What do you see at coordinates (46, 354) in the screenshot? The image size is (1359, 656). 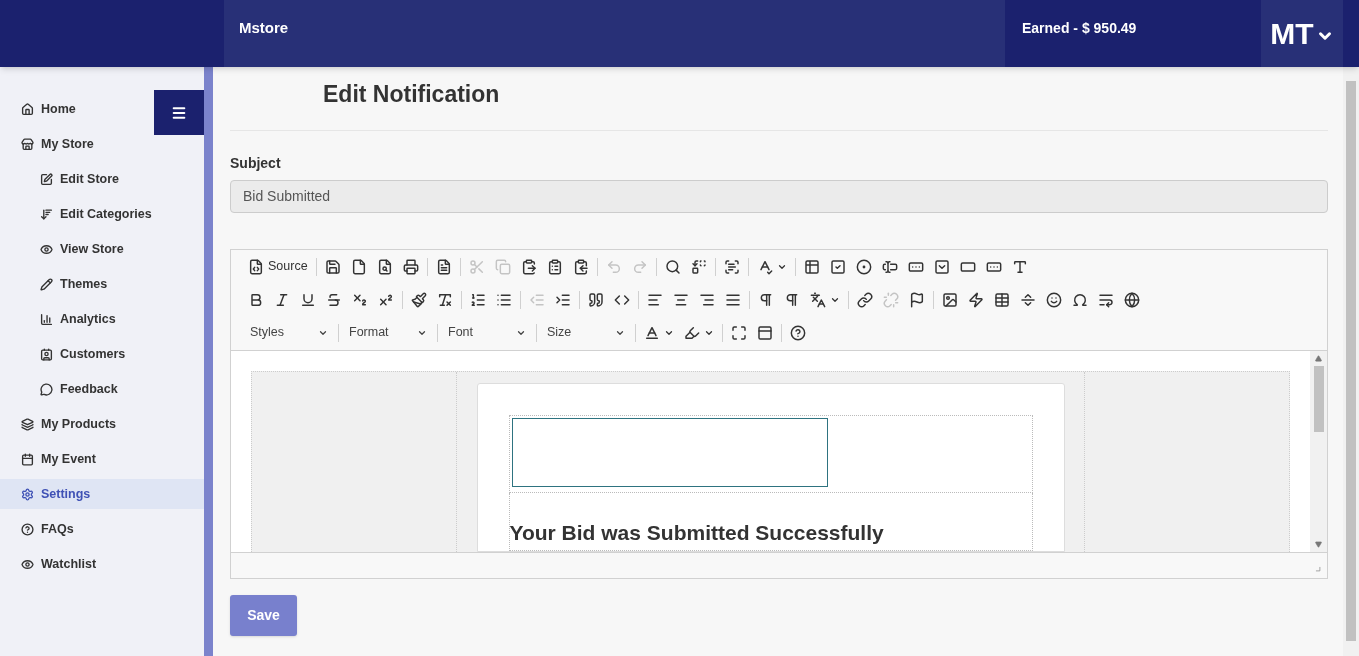 I see `contact-card-icon` at bounding box center [46, 354].